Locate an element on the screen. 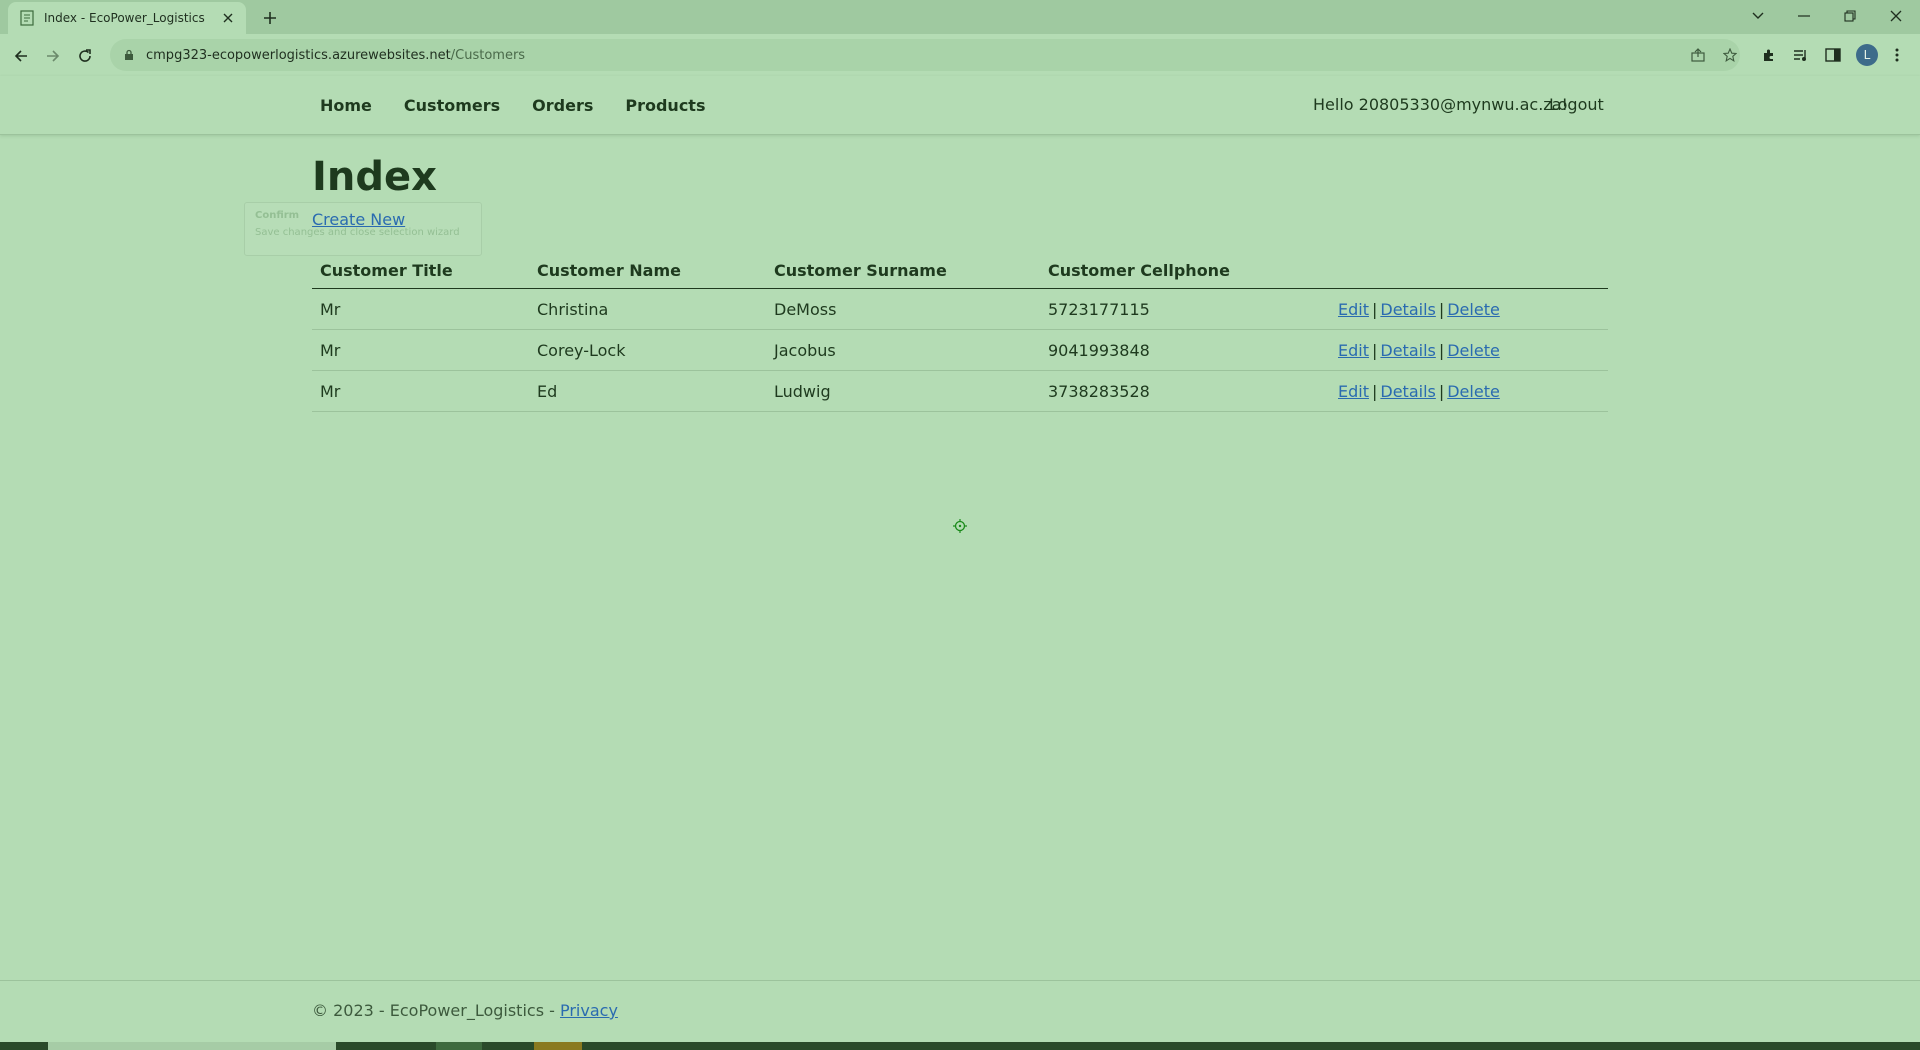 This screenshot has width=1920, height=1050. share-icon is located at coordinates (1698, 55).